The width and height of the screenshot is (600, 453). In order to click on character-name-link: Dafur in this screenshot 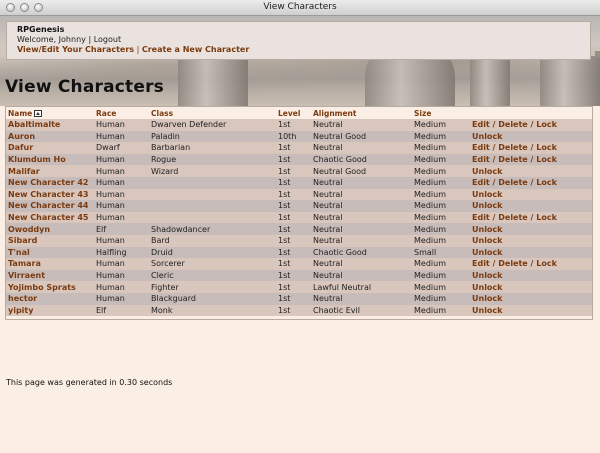, I will do `click(50, 148)`.